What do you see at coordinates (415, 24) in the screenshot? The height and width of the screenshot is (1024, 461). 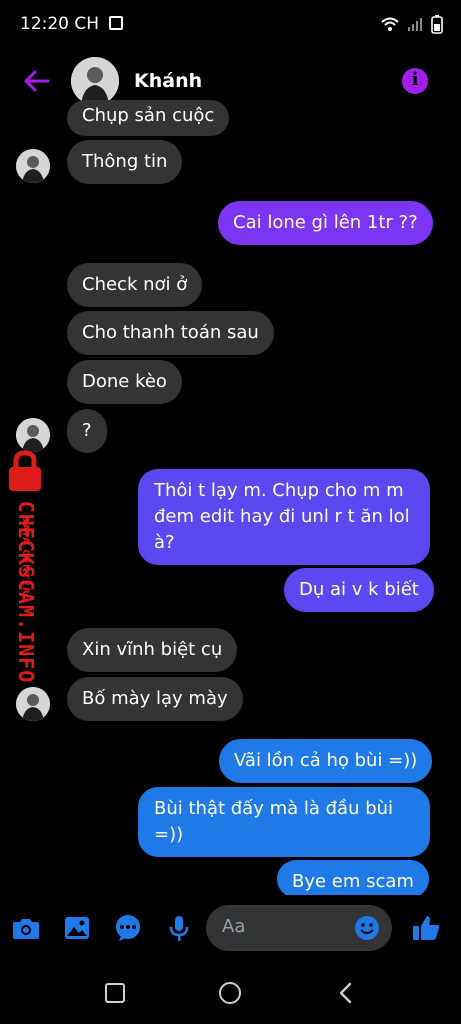 I see `signal-icon` at bounding box center [415, 24].